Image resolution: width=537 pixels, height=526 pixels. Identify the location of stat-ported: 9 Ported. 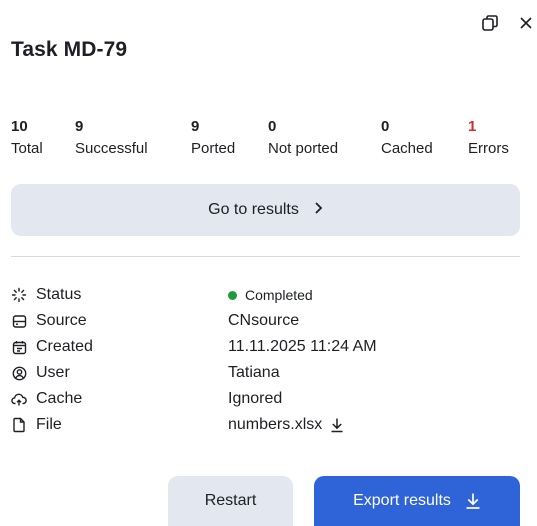
(213, 138).